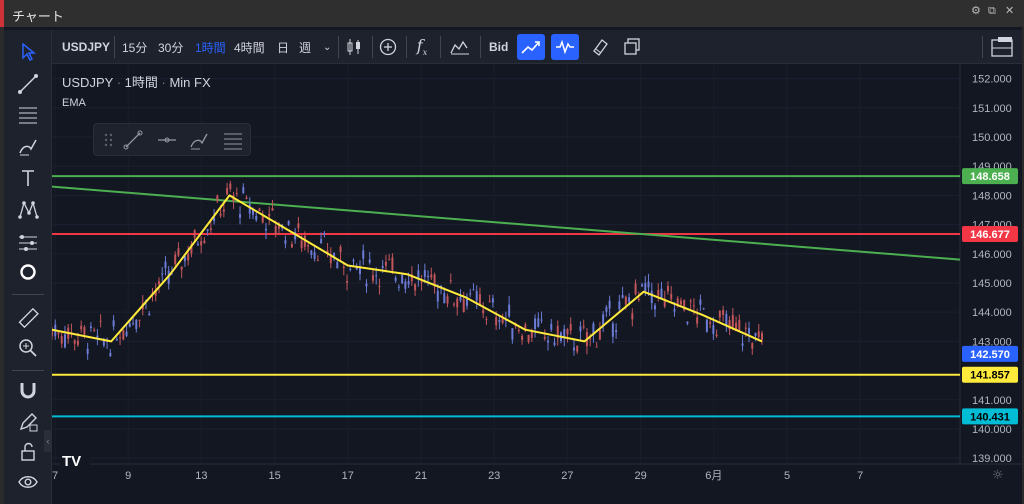 This screenshot has width=1024, height=504. What do you see at coordinates (460, 47) in the screenshot?
I see `chart-templates-icon` at bounding box center [460, 47].